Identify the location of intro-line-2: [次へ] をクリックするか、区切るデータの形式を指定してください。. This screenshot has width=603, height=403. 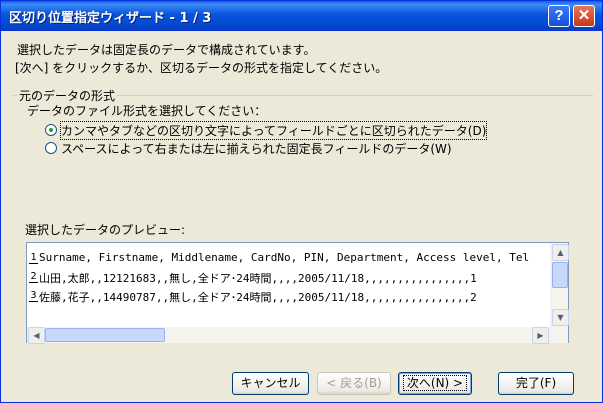
(201, 68).